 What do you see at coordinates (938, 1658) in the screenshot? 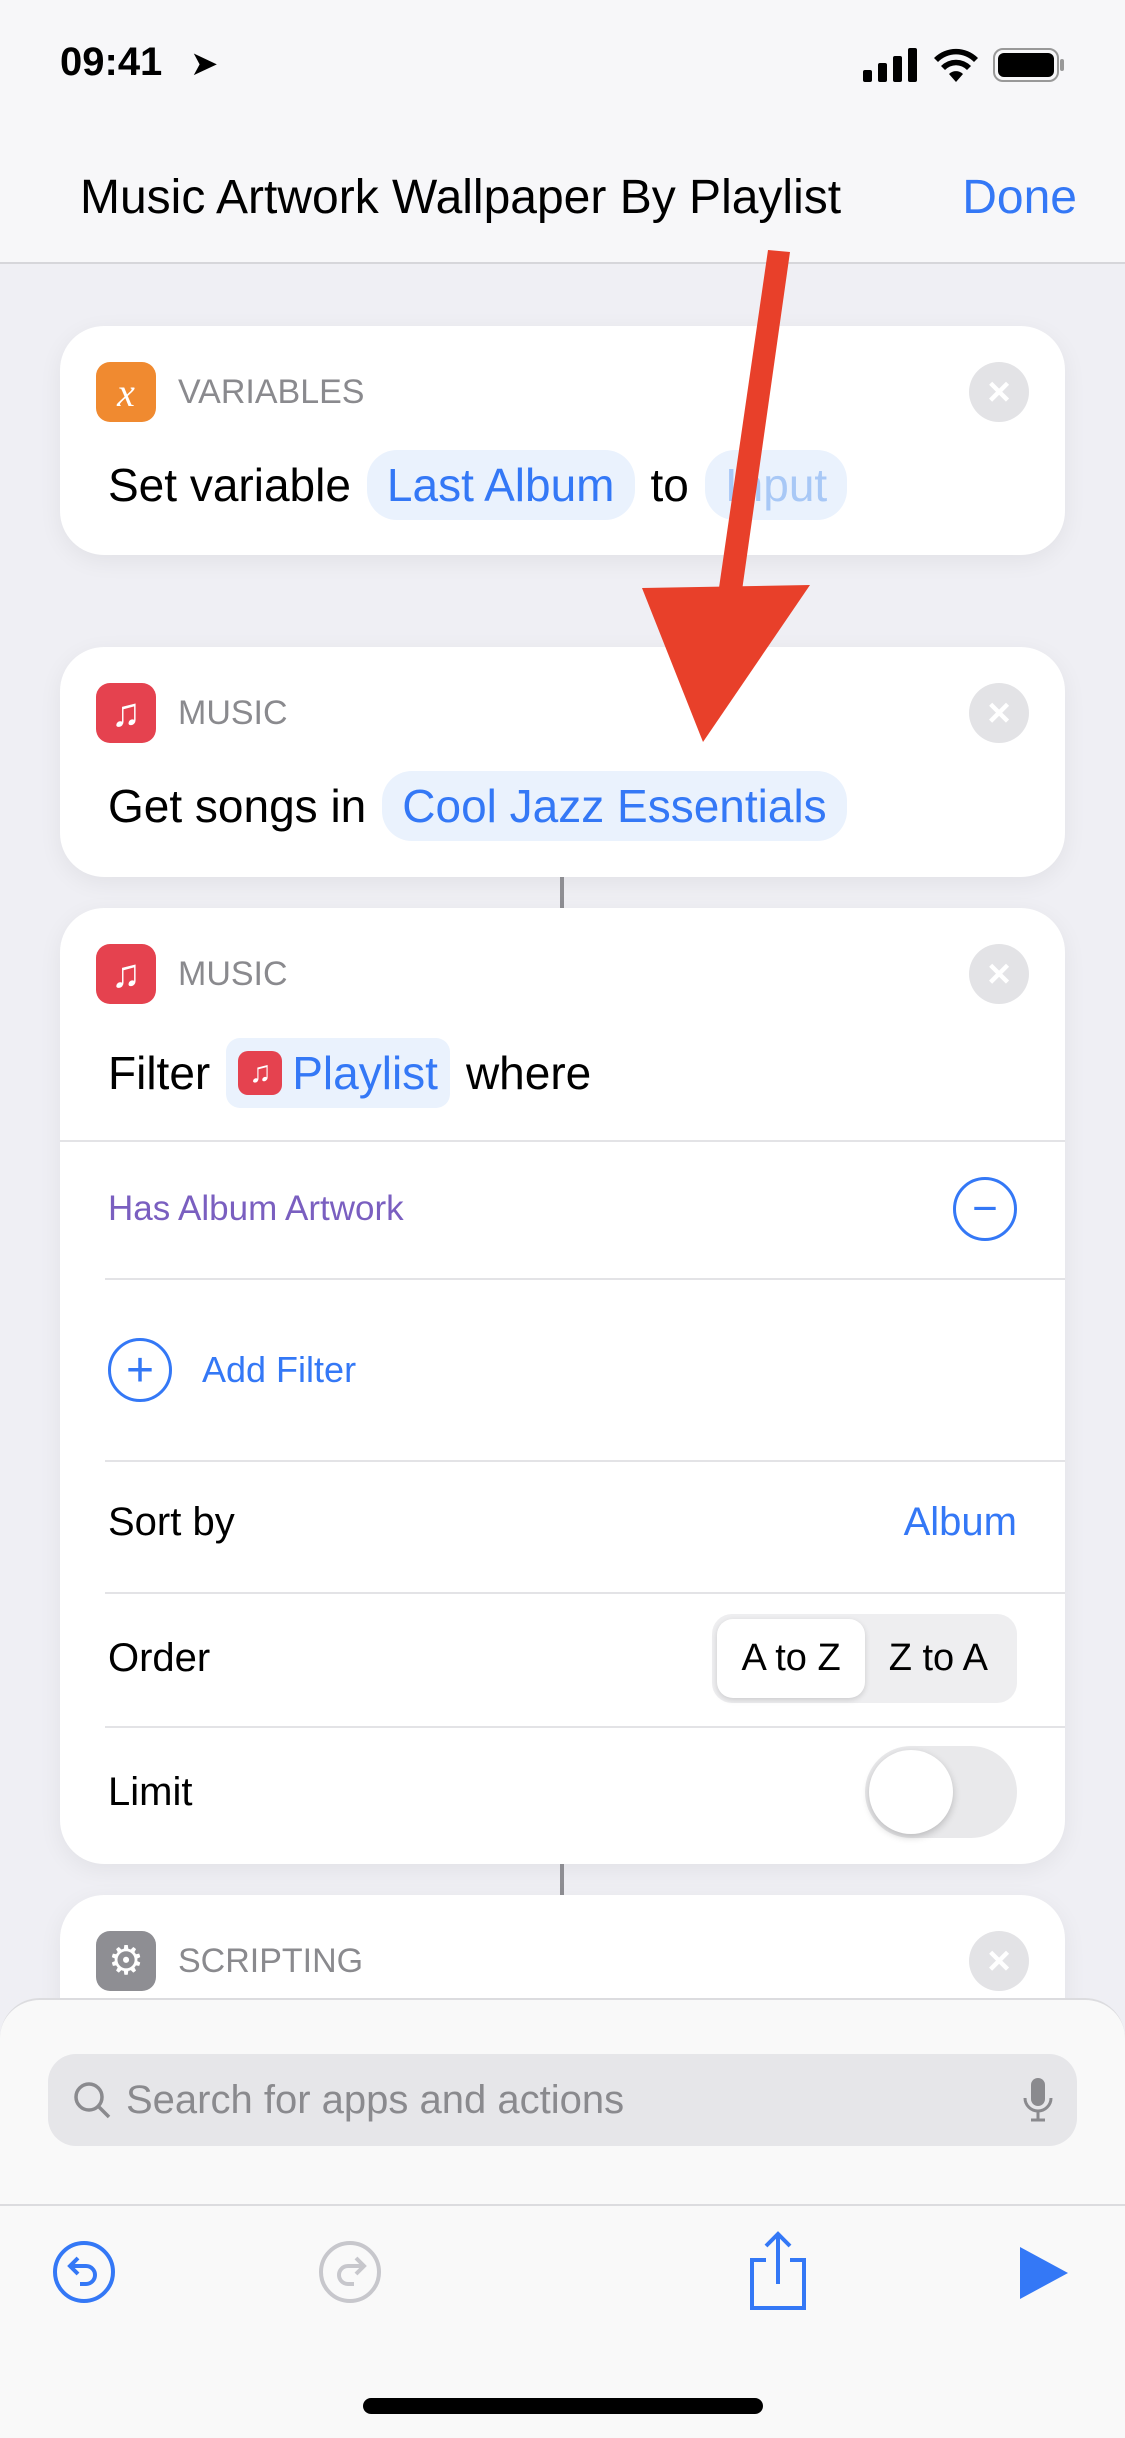
I see `order-z-to-a: Z to A` at bounding box center [938, 1658].